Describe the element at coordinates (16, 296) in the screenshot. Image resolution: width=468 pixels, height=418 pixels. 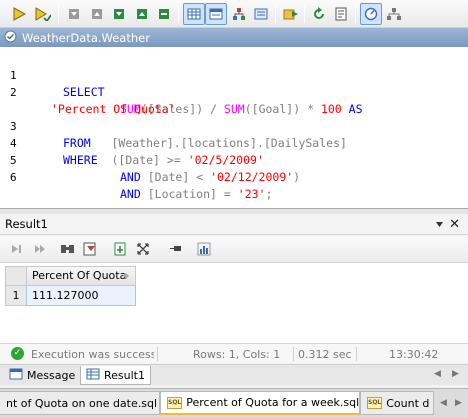
I see `row-number: 1` at that location.